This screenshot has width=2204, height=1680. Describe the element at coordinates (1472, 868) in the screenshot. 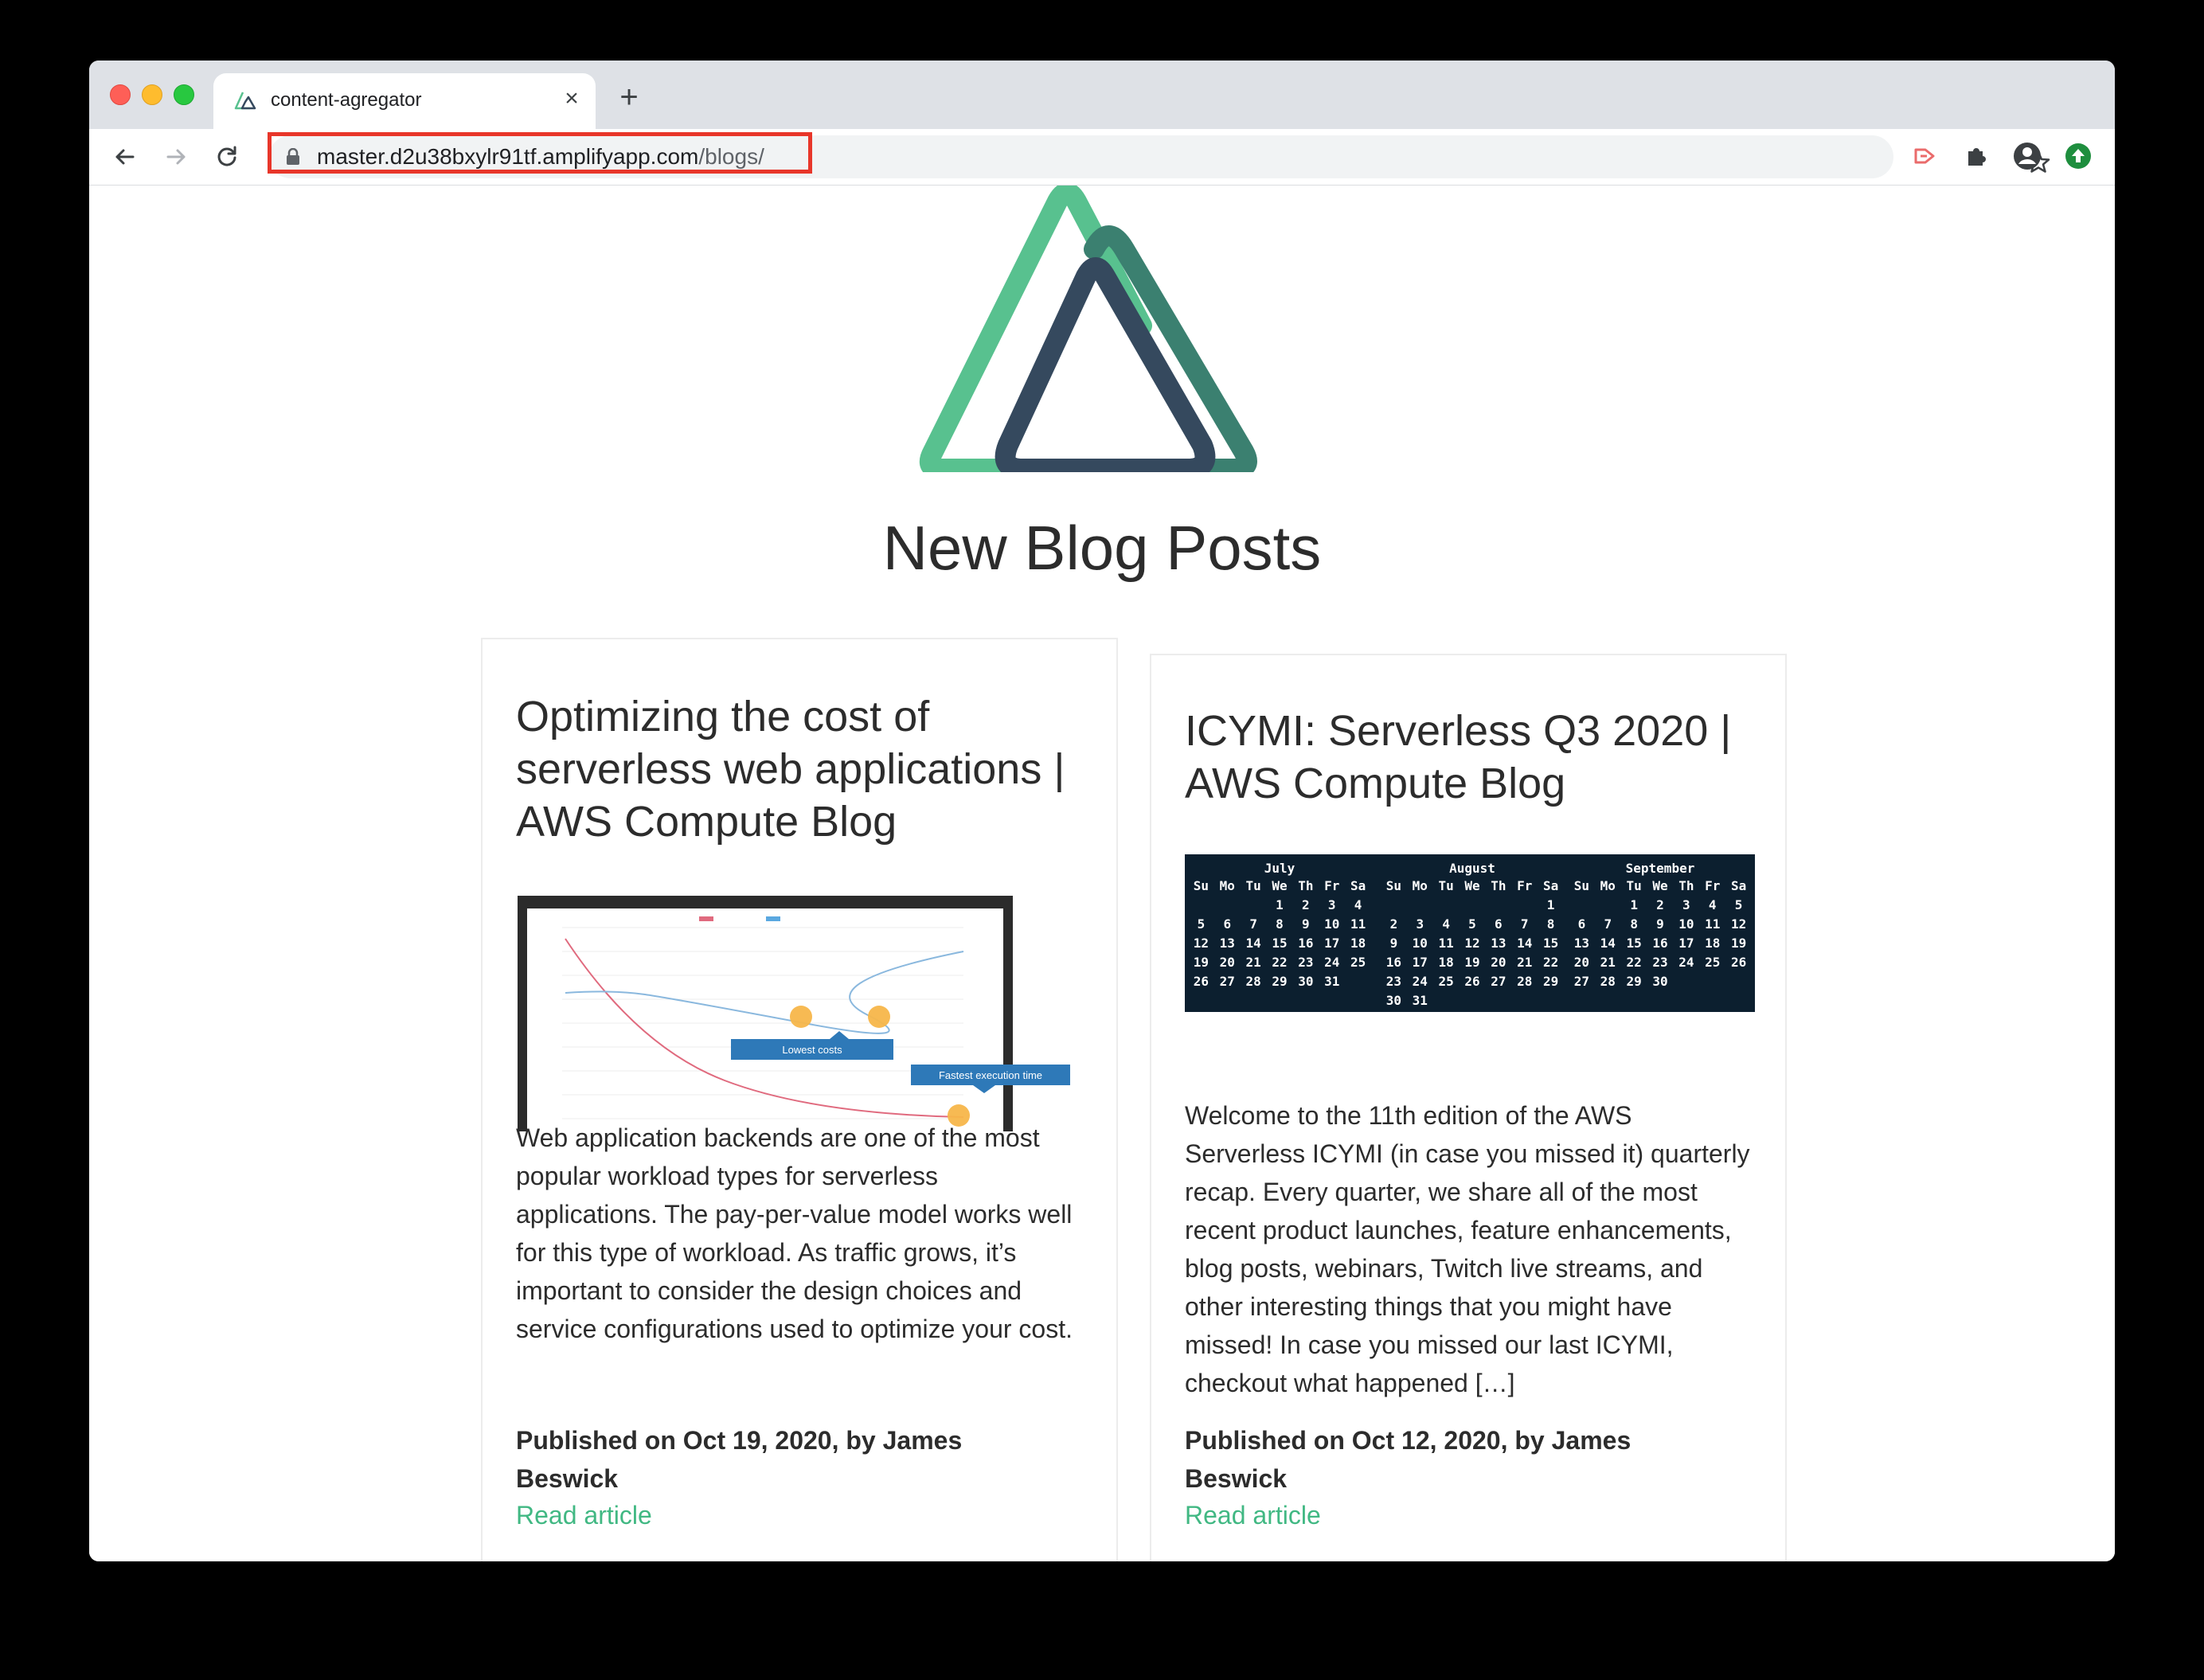

I see `calendar-month-name: August` at that location.